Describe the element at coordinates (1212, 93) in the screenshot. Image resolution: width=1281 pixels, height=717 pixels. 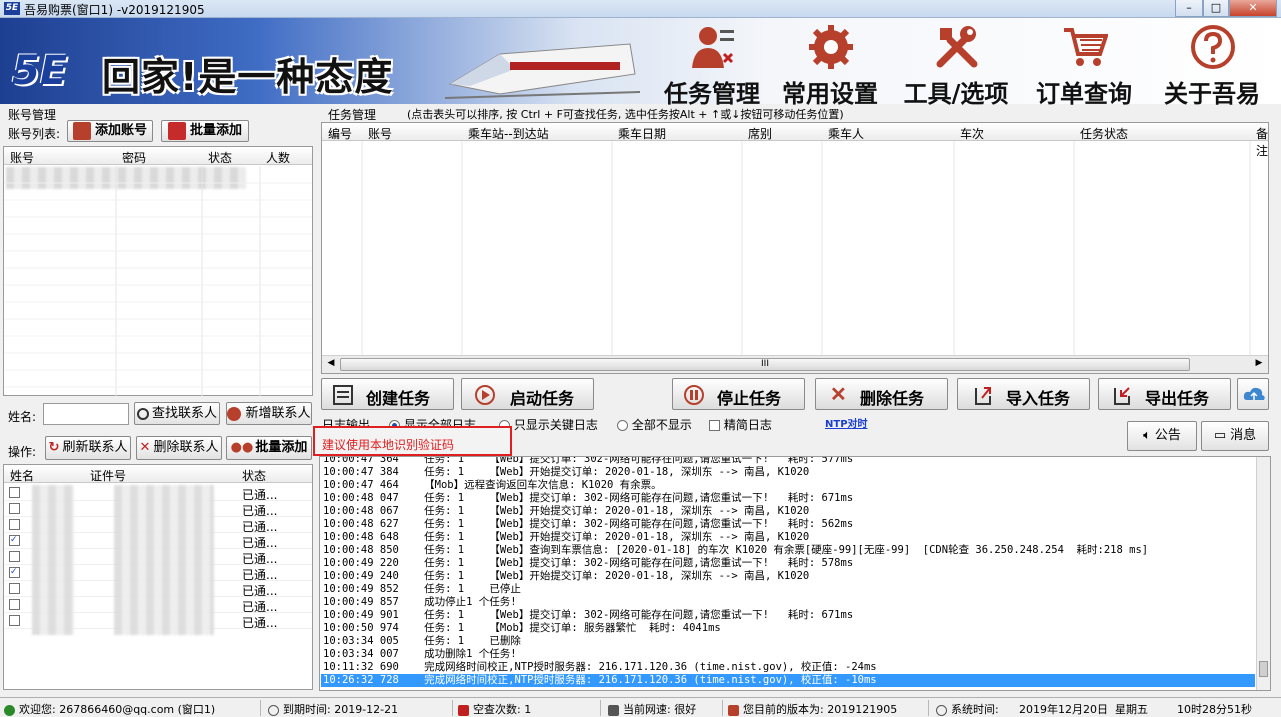
I see `nav-label: 关于吾易` at that location.